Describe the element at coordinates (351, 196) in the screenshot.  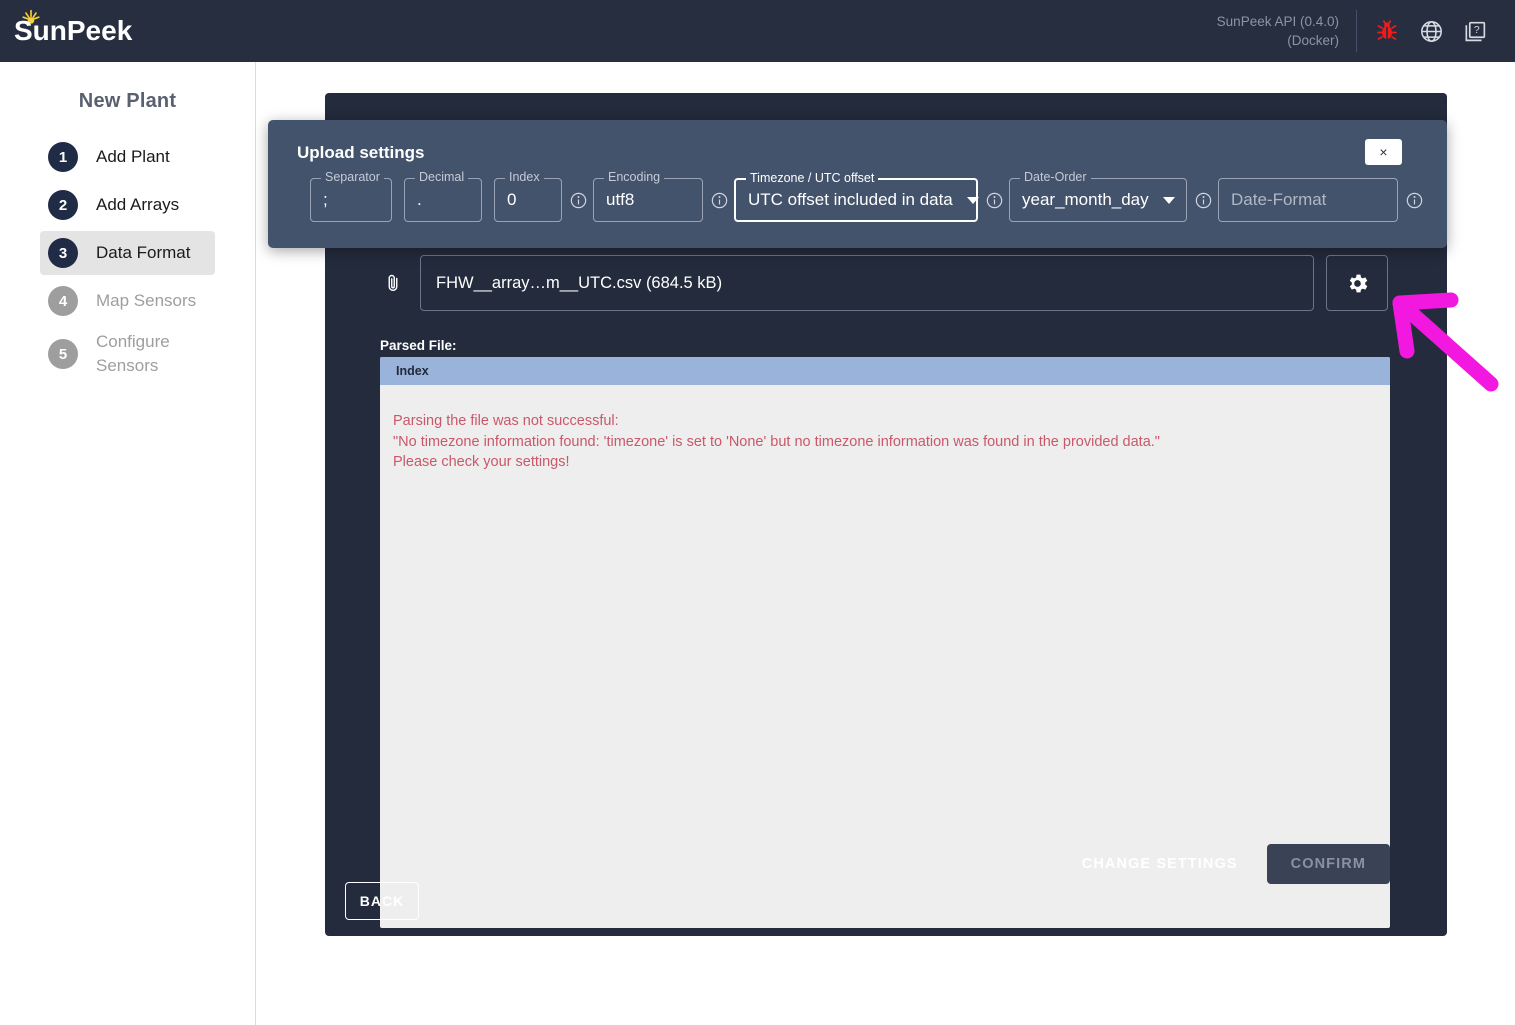
I see `separator-input: Separator ;` at that location.